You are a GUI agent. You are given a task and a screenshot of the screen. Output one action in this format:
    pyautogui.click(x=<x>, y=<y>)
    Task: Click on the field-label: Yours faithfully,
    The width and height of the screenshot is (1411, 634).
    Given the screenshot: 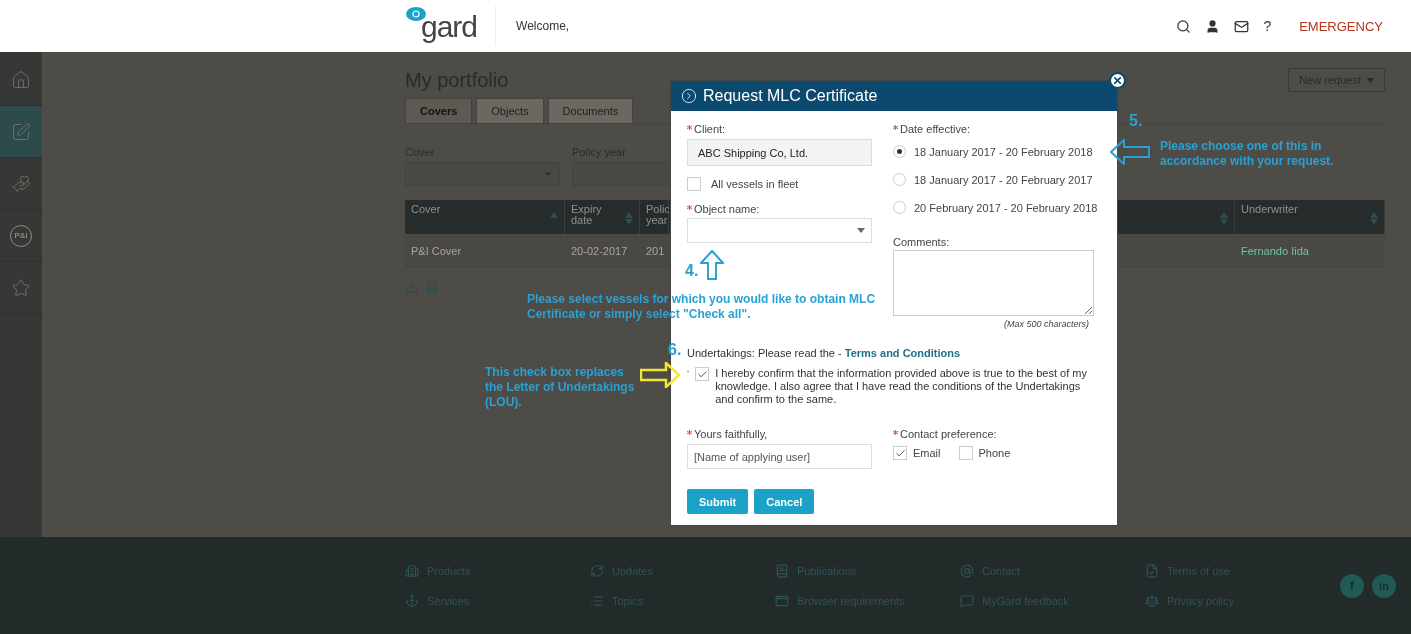 What is the action you would take?
    pyautogui.click(x=731, y=434)
    